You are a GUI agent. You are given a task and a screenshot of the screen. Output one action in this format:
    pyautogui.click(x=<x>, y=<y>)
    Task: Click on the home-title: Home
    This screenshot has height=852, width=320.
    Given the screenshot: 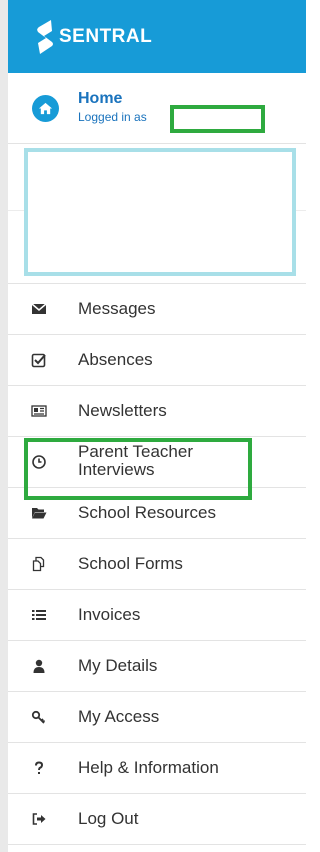 What is the action you would take?
    pyautogui.click(x=100, y=98)
    